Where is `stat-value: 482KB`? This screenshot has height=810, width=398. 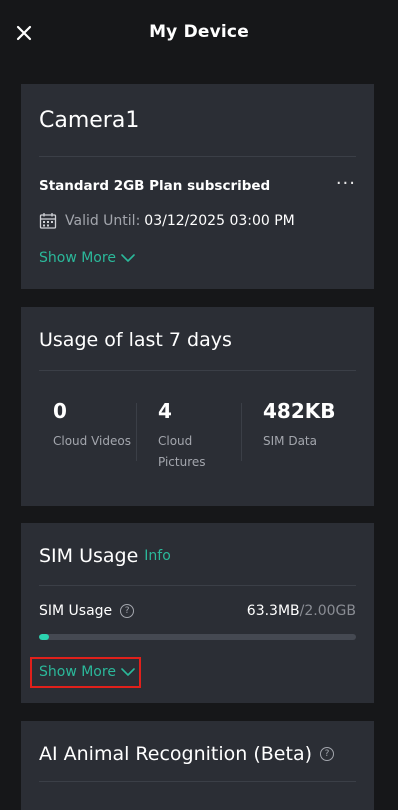
stat-value: 482KB is located at coordinates (299, 411).